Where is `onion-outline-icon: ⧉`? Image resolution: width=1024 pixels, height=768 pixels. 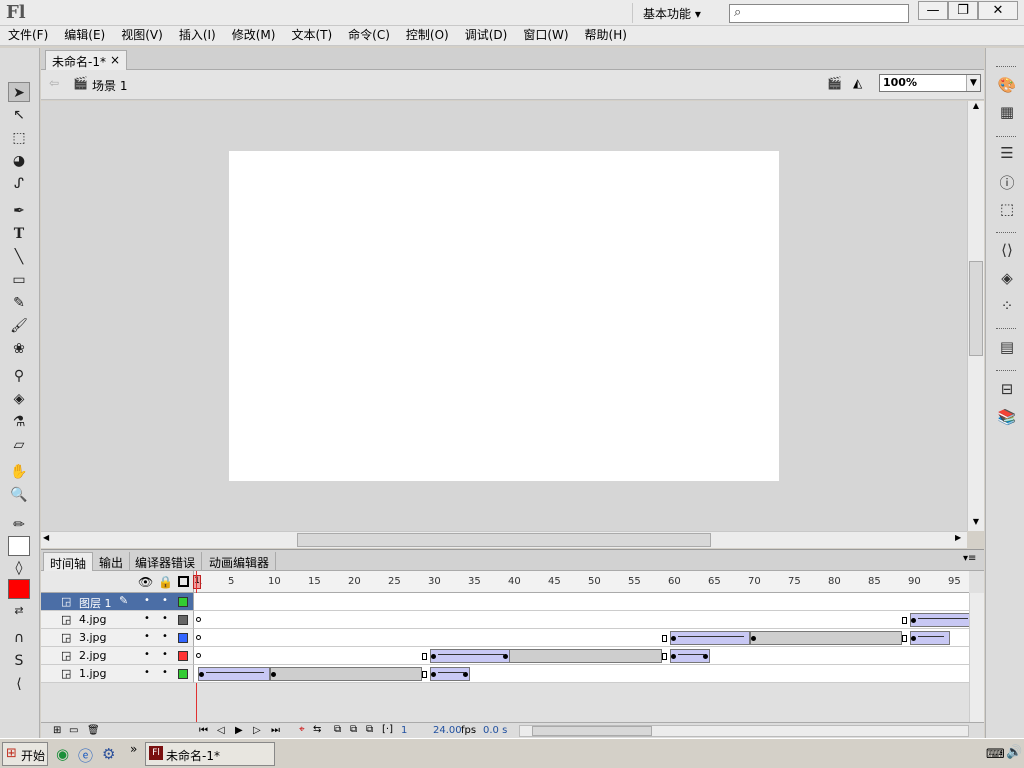 onion-outline-icon: ⧉ is located at coordinates (353, 729).